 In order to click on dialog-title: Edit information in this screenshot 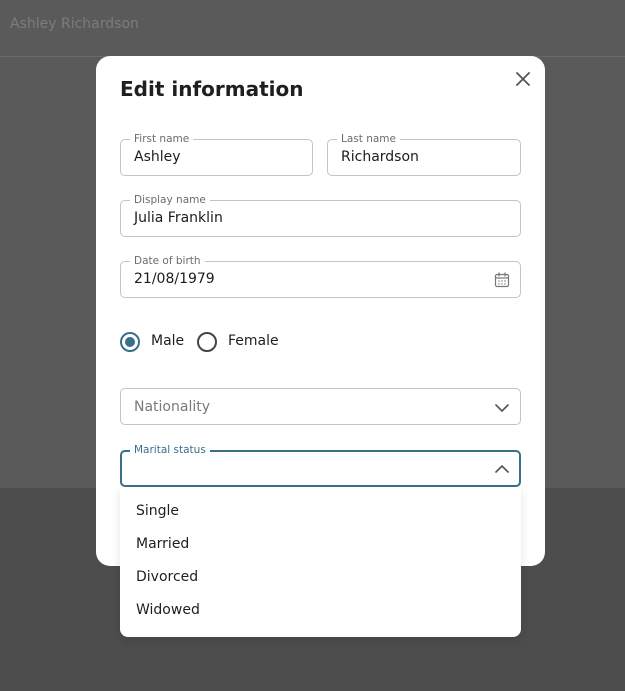, I will do `click(212, 89)`.